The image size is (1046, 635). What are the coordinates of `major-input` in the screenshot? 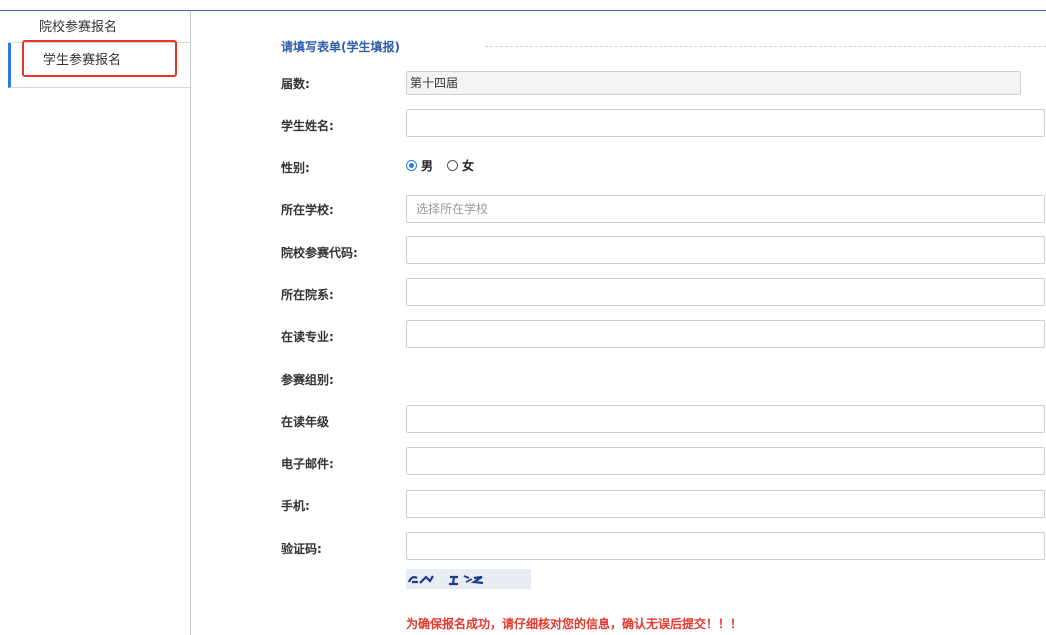 It's located at (727, 334).